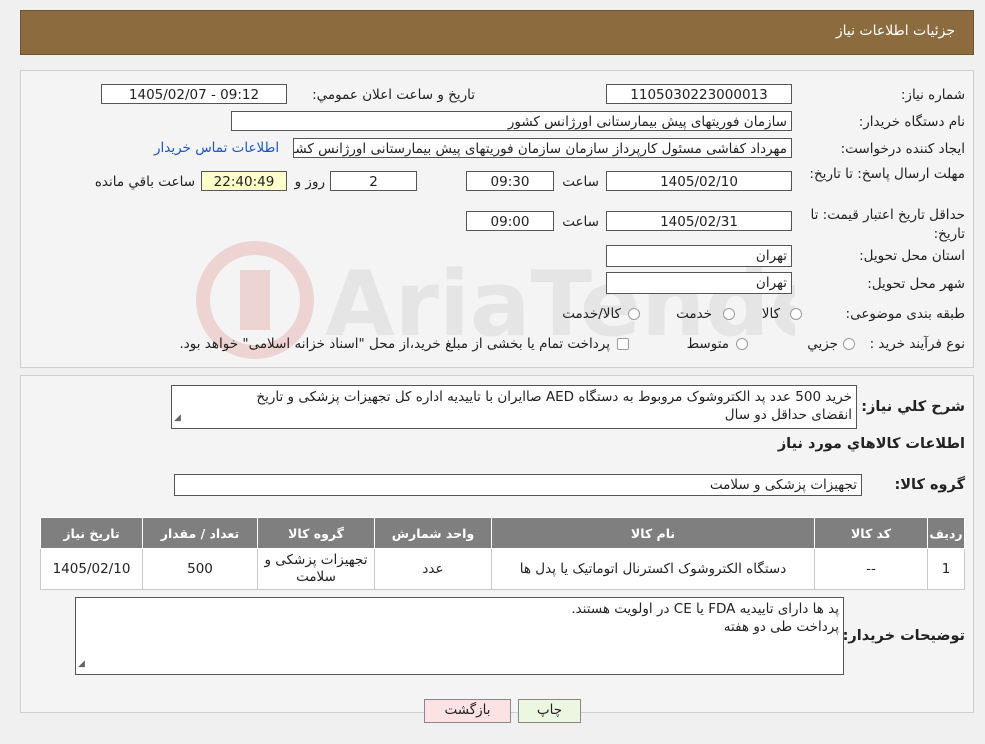 The height and width of the screenshot is (744, 985). What do you see at coordinates (913, 407) in the screenshot?
I see `description-label: شرح کلي نياز:` at bounding box center [913, 407].